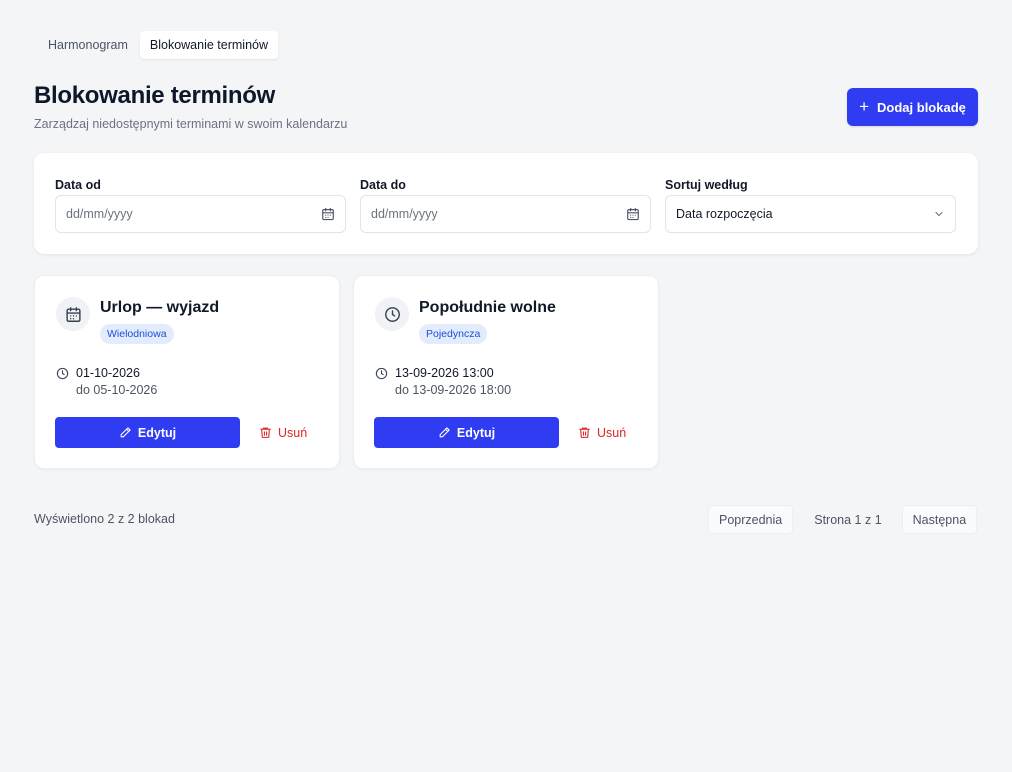 This screenshot has height=772, width=1012. I want to click on sort-field: Sortuj według Data rozpoczęcia, so click(810, 205).